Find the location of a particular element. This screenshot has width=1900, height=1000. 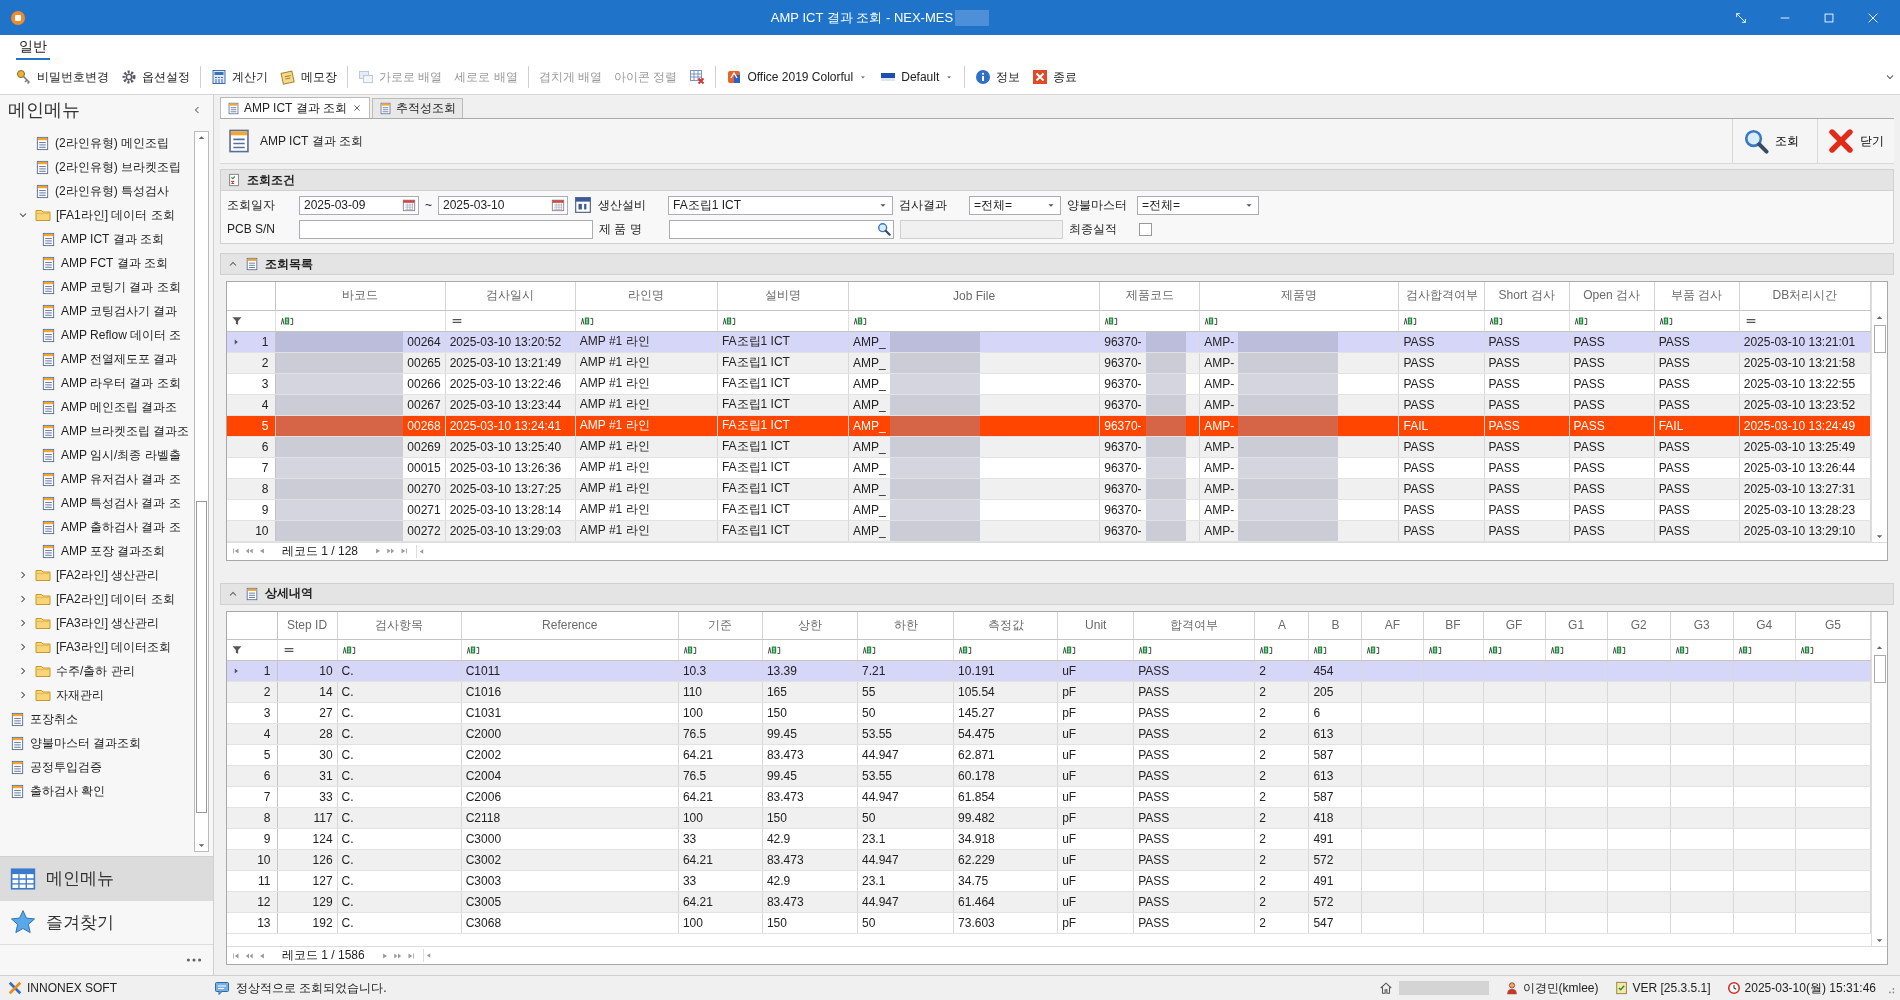

tree-item: 공정투입검증 is located at coordinates (97, 767).